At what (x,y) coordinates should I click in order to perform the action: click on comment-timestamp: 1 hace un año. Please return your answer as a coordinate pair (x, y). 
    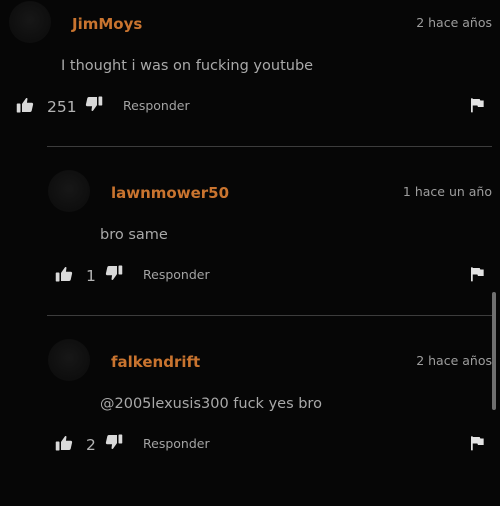
    Looking at the image, I should click on (447, 191).